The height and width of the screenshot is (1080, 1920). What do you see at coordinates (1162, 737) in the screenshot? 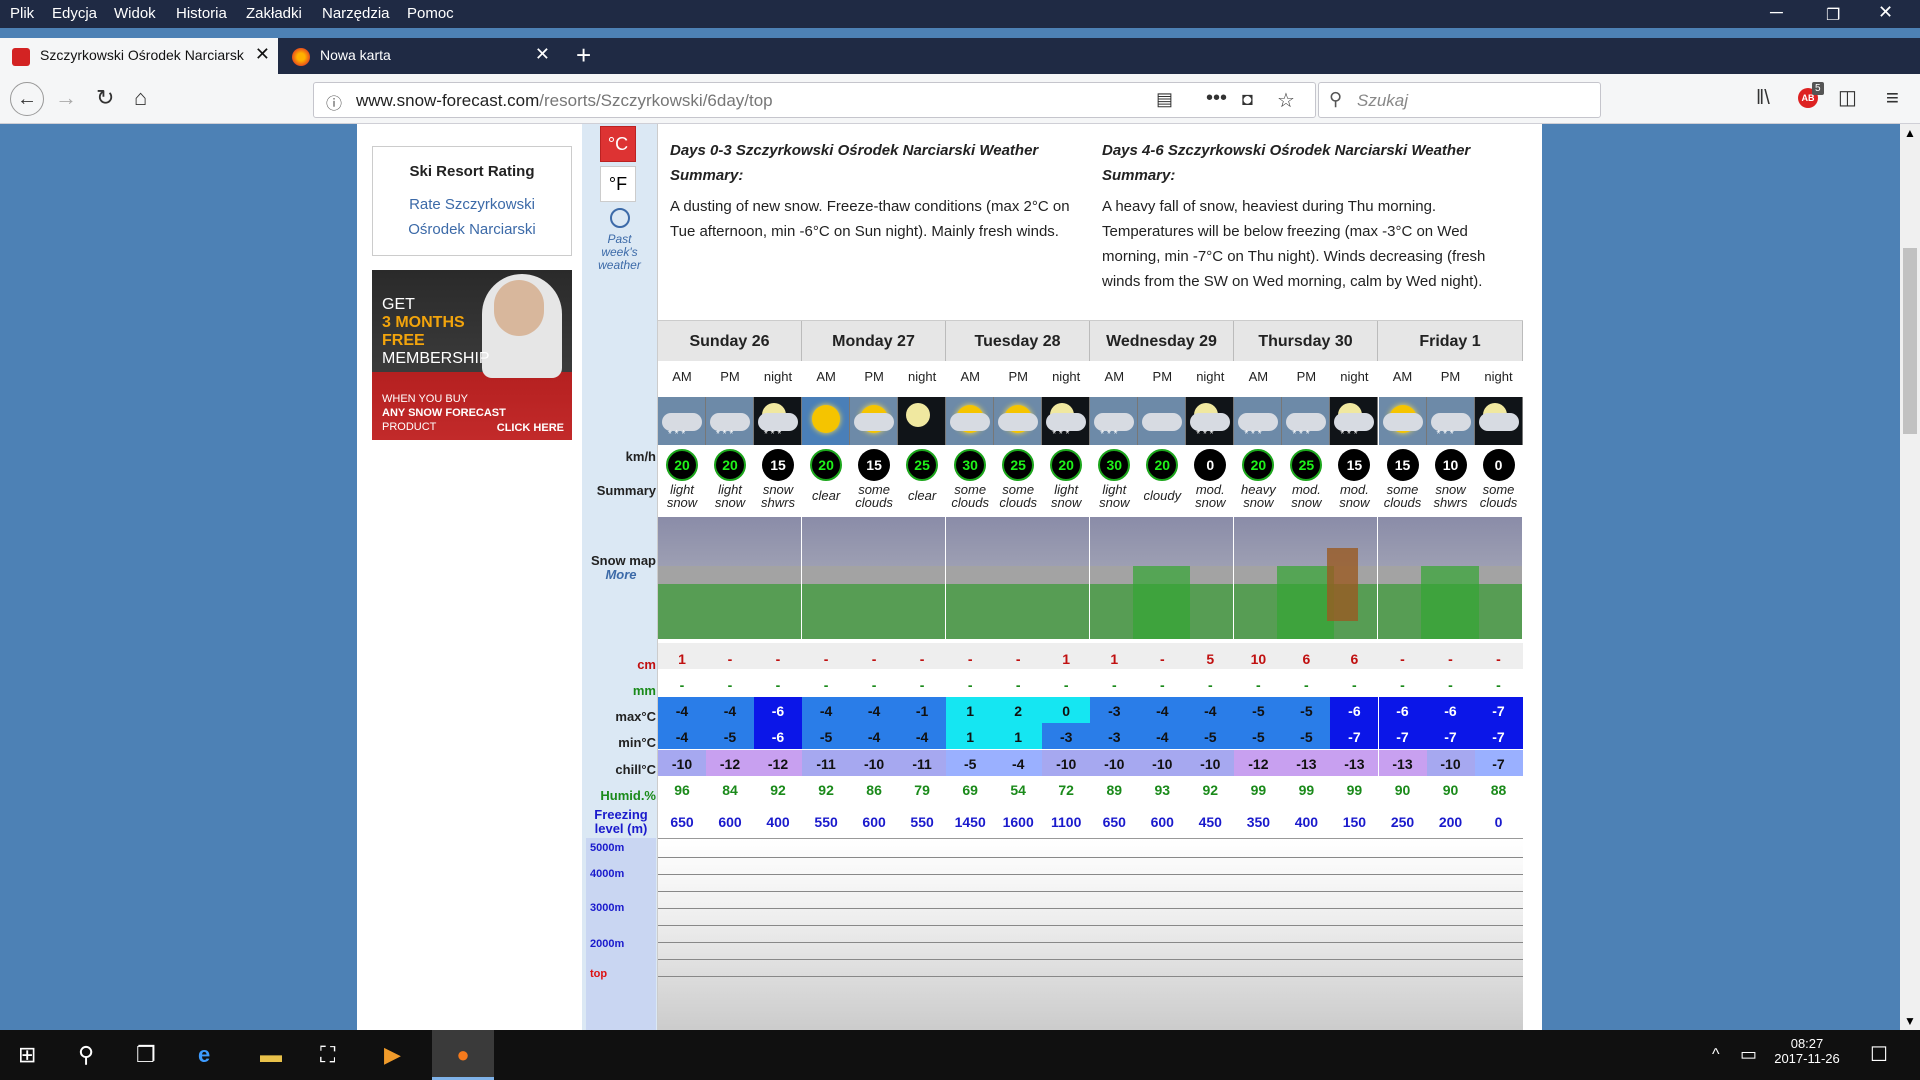
I see `min-temp-value: -4` at bounding box center [1162, 737].